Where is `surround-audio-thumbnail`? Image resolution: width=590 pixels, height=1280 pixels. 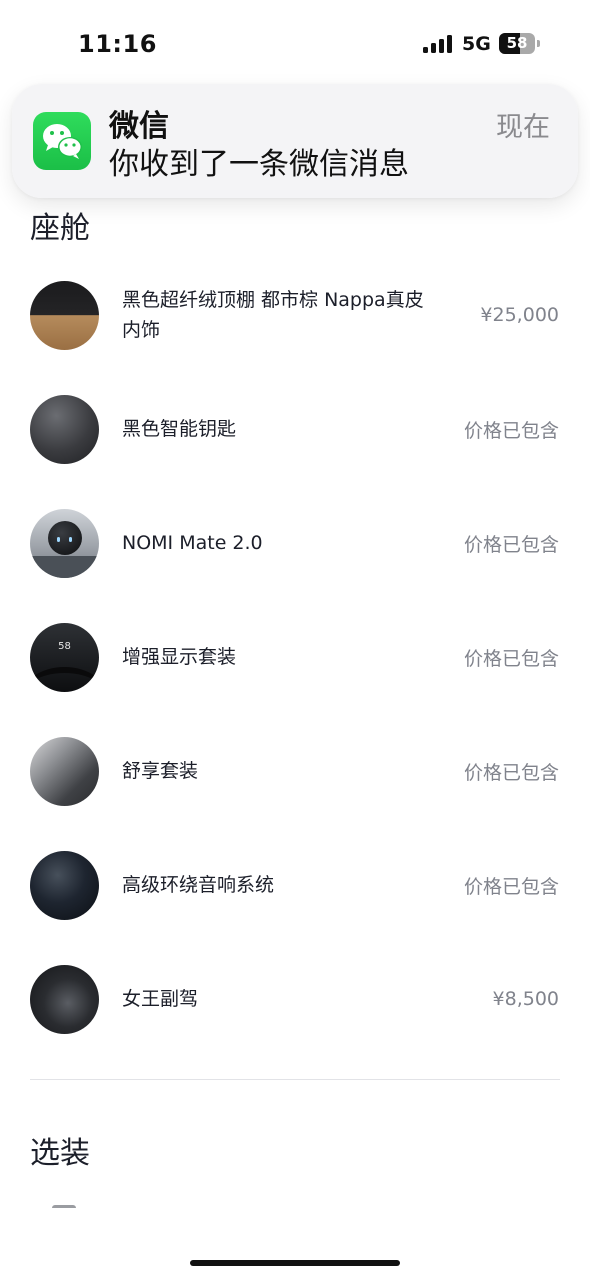
surround-audio-thumbnail is located at coordinates (64, 885).